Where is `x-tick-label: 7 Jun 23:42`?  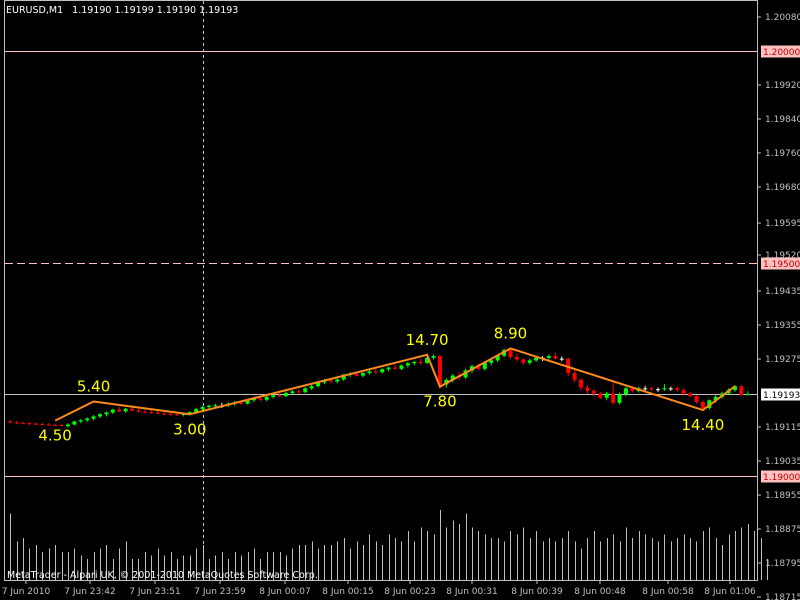 x-tick-label: 7 Jun 23:42 is located at coordinates (89, 592).